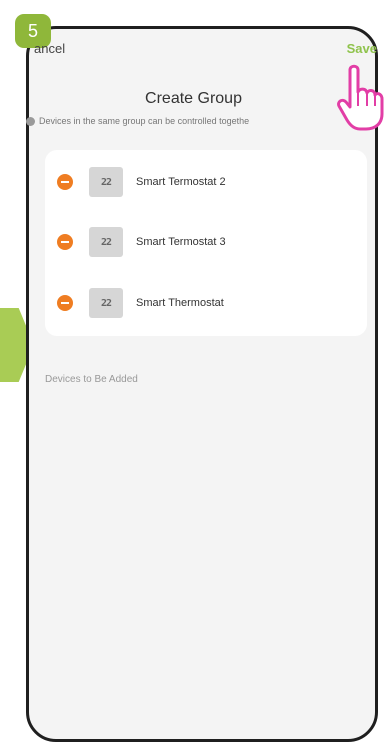  Describe the element at coordinates (193, 98) in the screenshot. I see `page-title: Create Group` at that location.